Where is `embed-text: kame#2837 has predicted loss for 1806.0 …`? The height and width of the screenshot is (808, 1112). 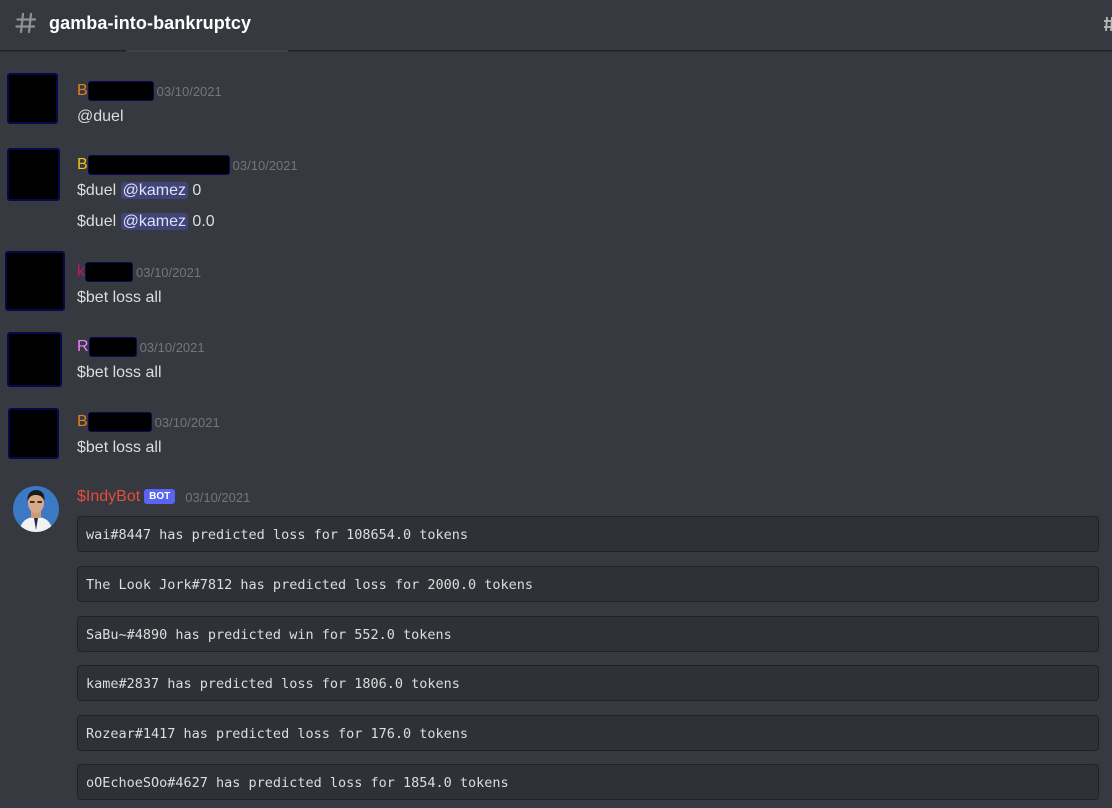 embed-text: kame#2837 has predicted loss for 1806.0 … is located at coordinates (273, 684).